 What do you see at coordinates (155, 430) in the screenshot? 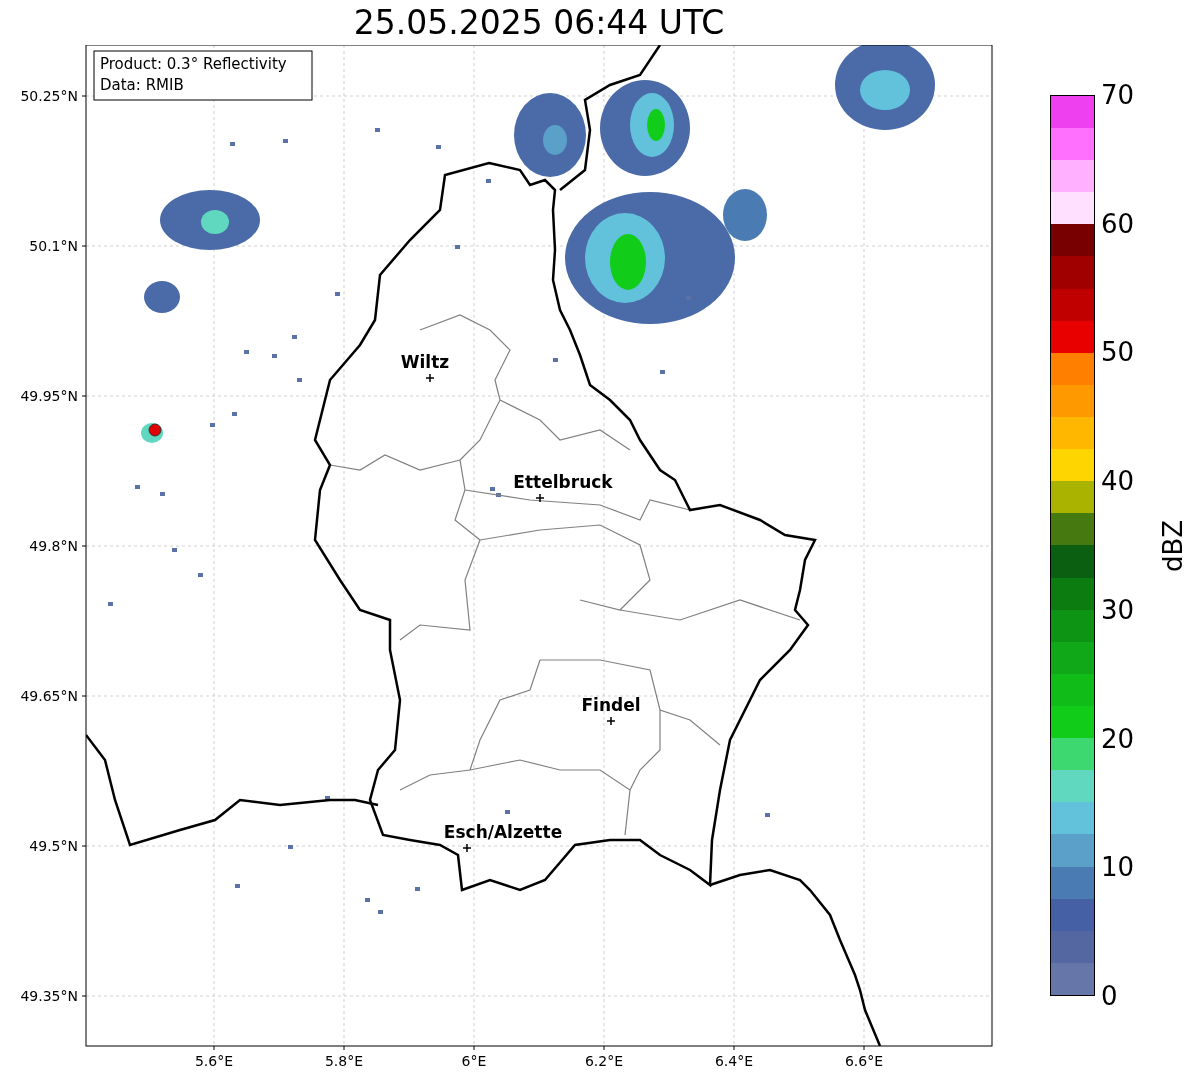
I see `radar-site-icon` at bounding box center [155, 430].